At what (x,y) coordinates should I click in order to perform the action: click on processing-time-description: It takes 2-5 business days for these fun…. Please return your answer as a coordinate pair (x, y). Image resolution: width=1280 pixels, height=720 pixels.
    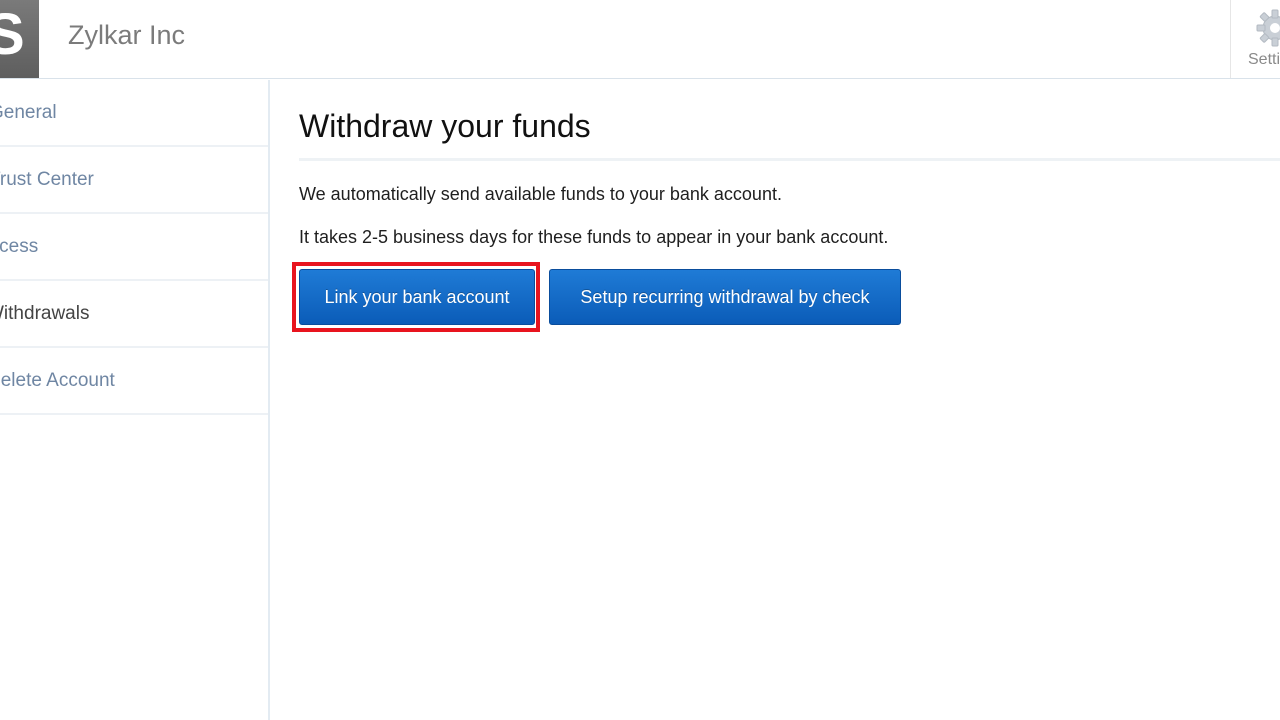
    Looking at the image, I should click on (594, 237).